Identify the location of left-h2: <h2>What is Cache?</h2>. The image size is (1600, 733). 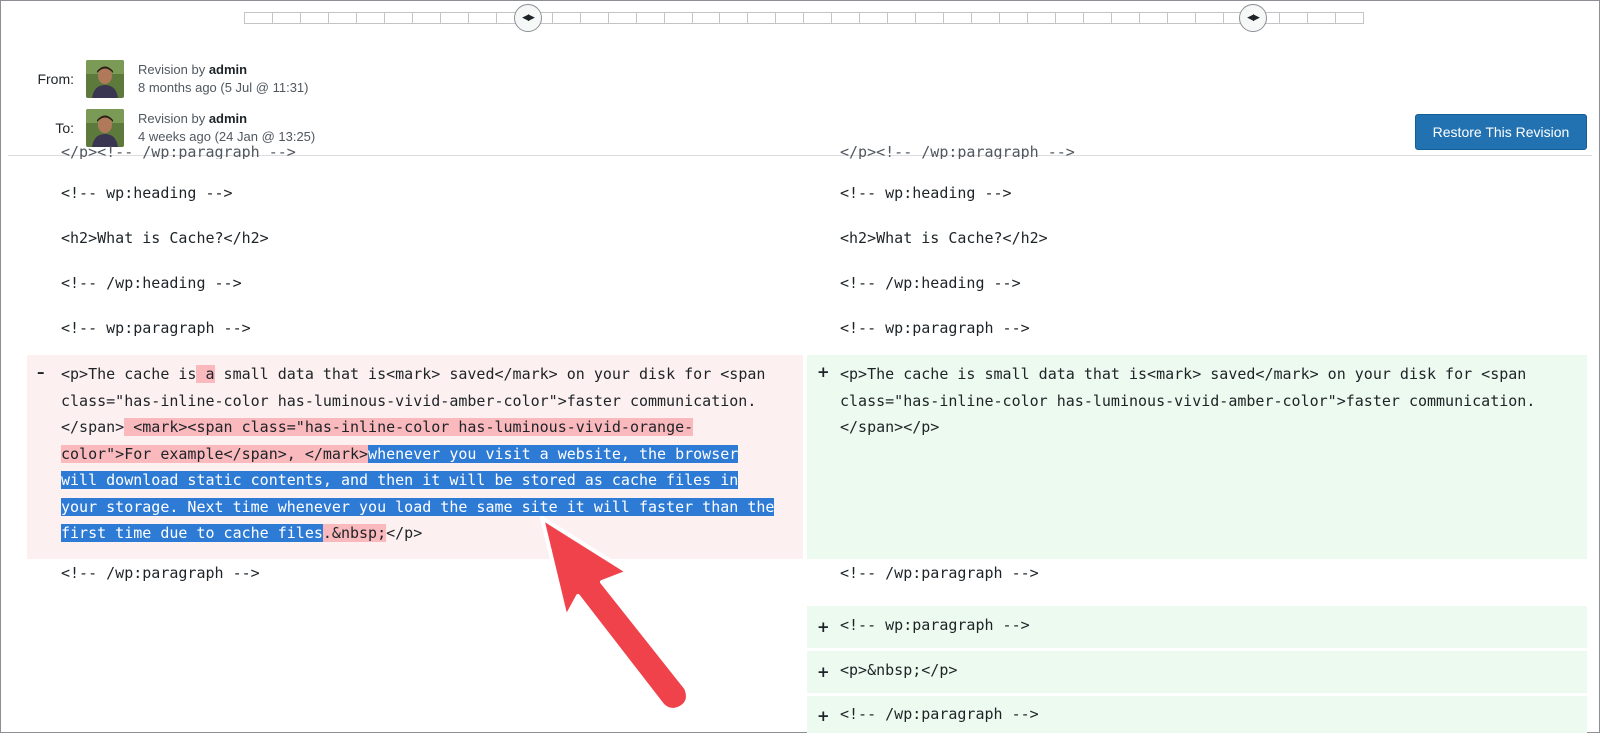
(165, 238).